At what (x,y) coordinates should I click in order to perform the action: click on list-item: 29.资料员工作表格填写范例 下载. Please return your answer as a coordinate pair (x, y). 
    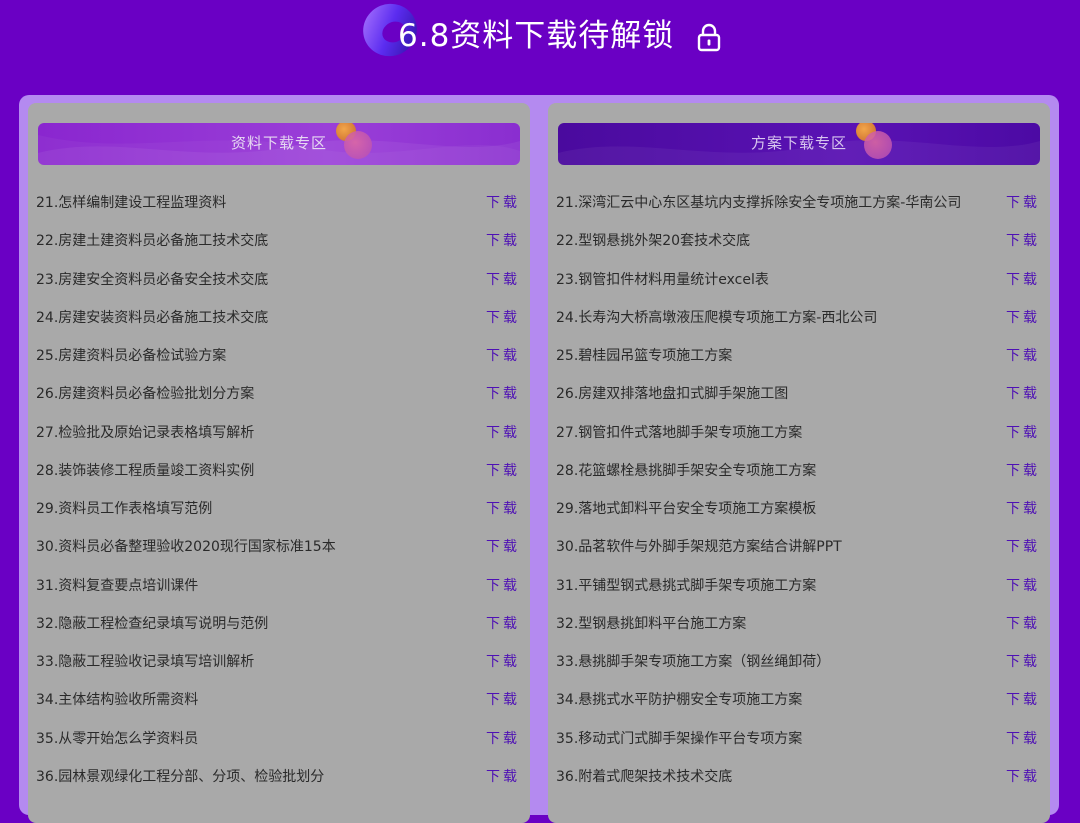
    Looking at the image, I should click on (279, 509).